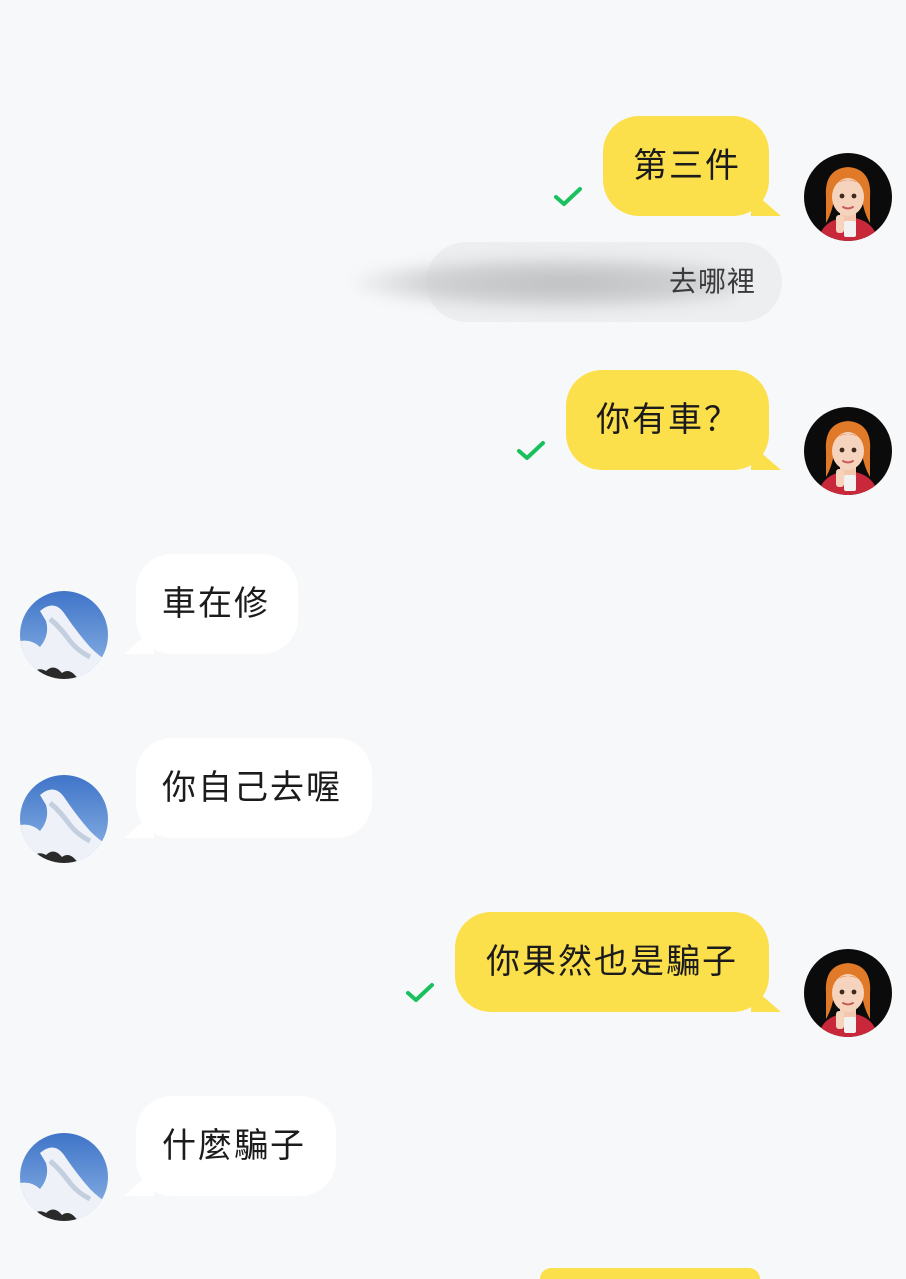 The width and height of the screenshot is (906, 1279). I want to click on message-bubble-outgoing: 你有車？, so click(673, 420).